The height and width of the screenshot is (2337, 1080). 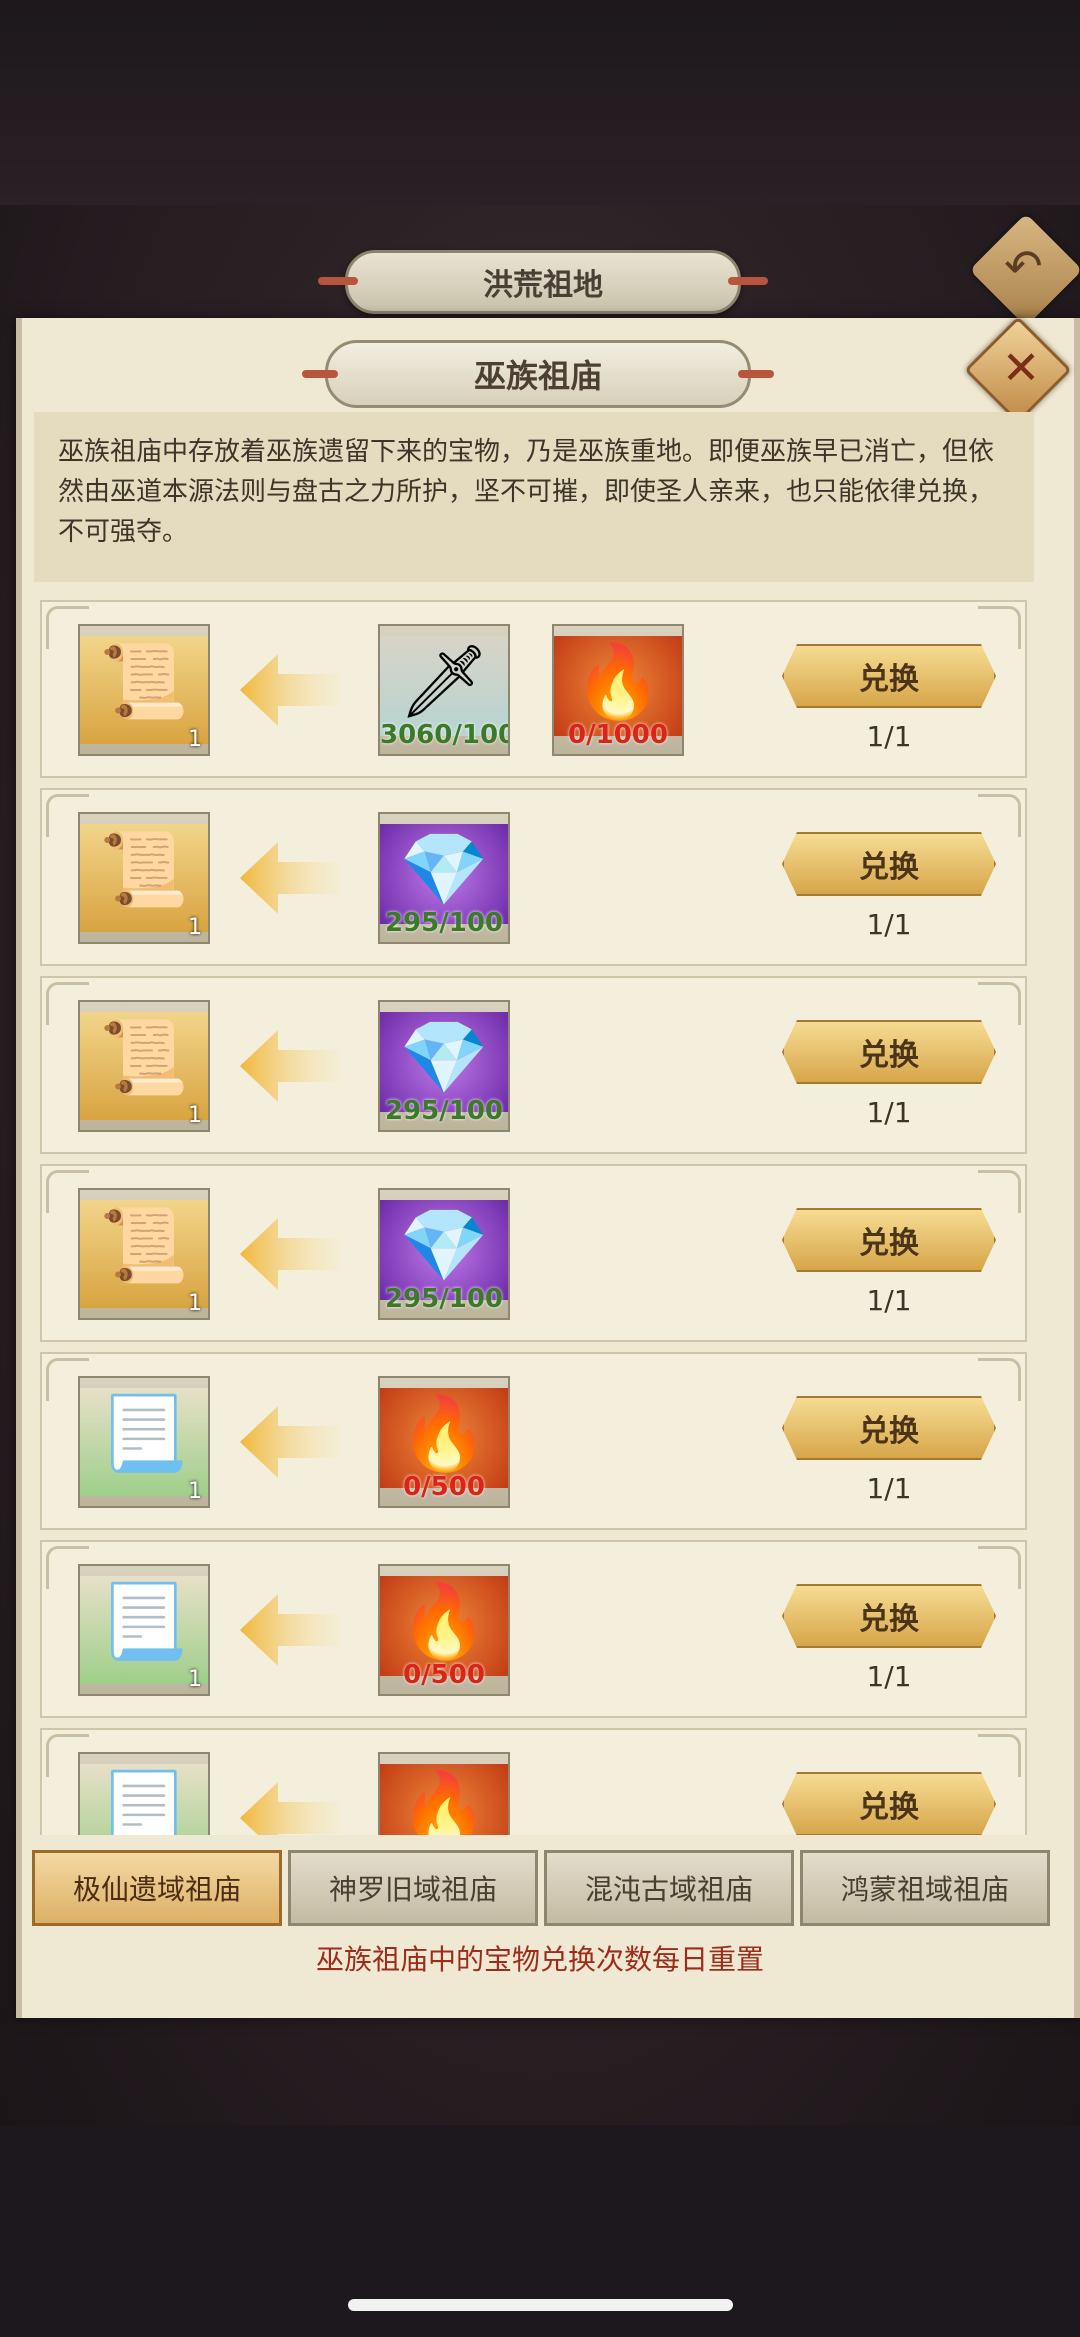 What do you see at coordinates (413, 1888) in the screenshot?
I see `tab-temple-2: 神罗旧域祖庙` at bounding box center [413, 1888].